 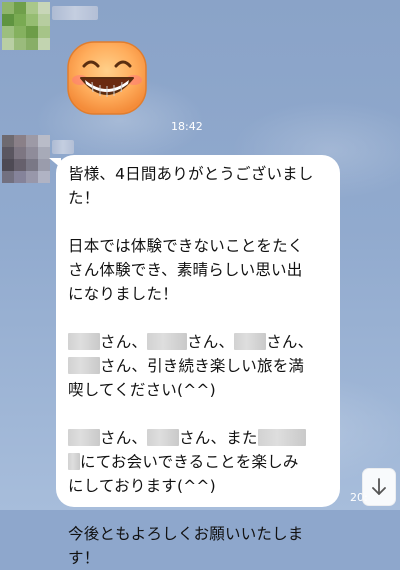 What do you see at coordinates (84, 558) in the screenshot?
I see `message-text: す！` at bounding box center [84, 558].